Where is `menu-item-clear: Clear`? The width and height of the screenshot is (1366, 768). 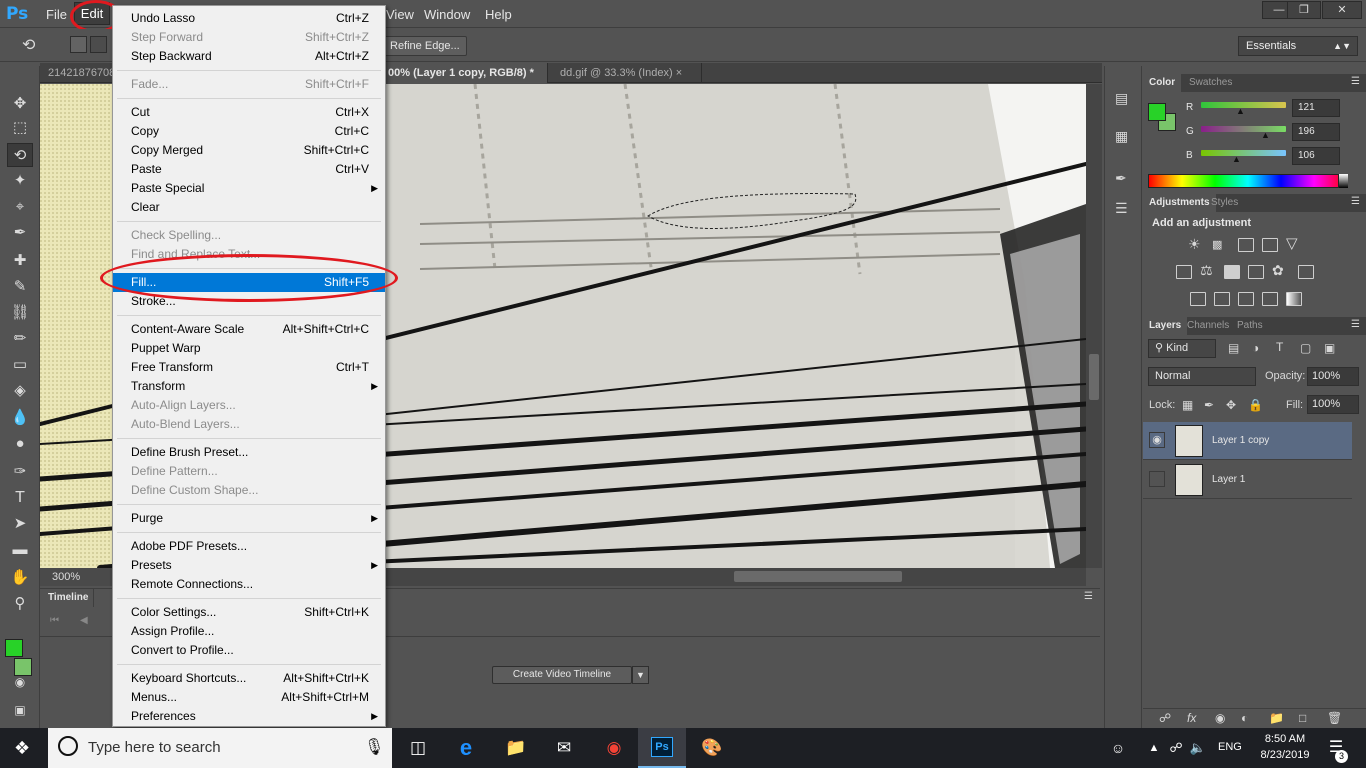
menu-item-clear: Clear is located at coordinates (249, 207).